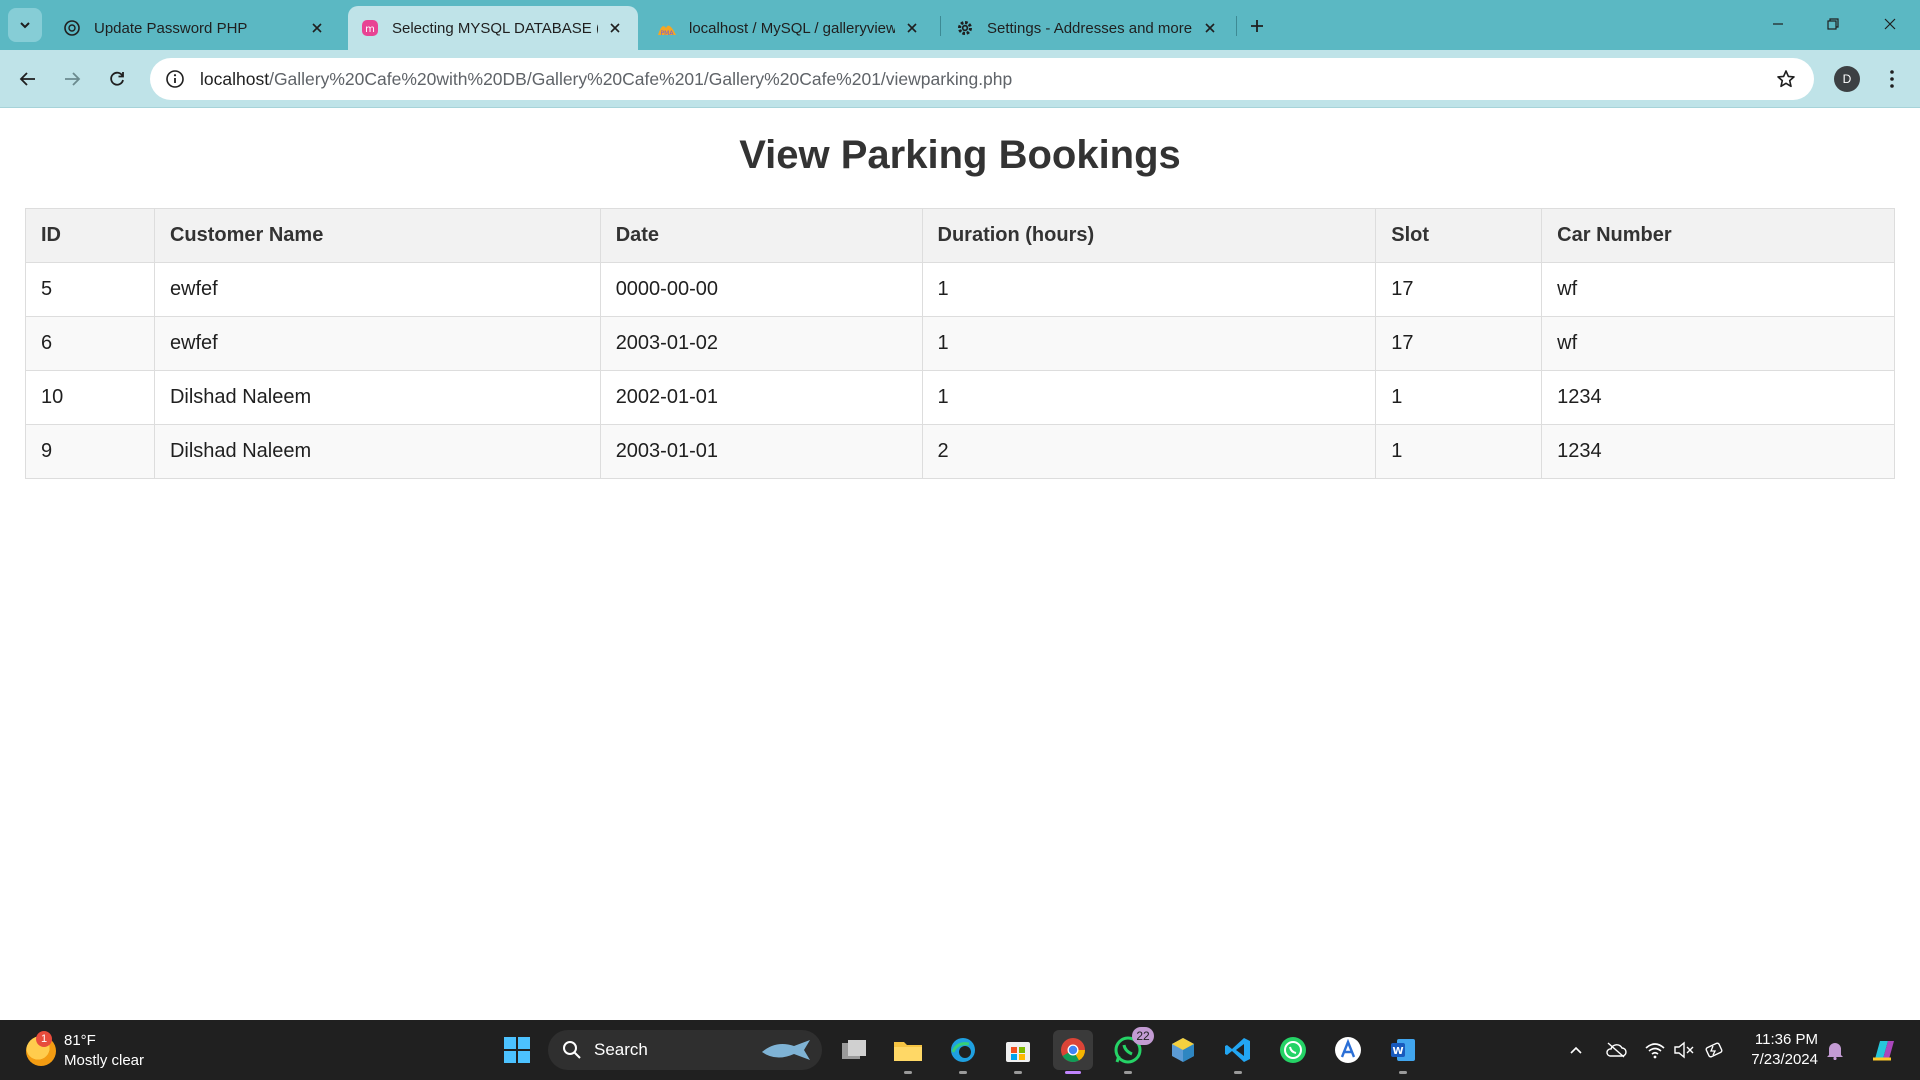  I want to click on vscode-button, so click(1238, 1052).